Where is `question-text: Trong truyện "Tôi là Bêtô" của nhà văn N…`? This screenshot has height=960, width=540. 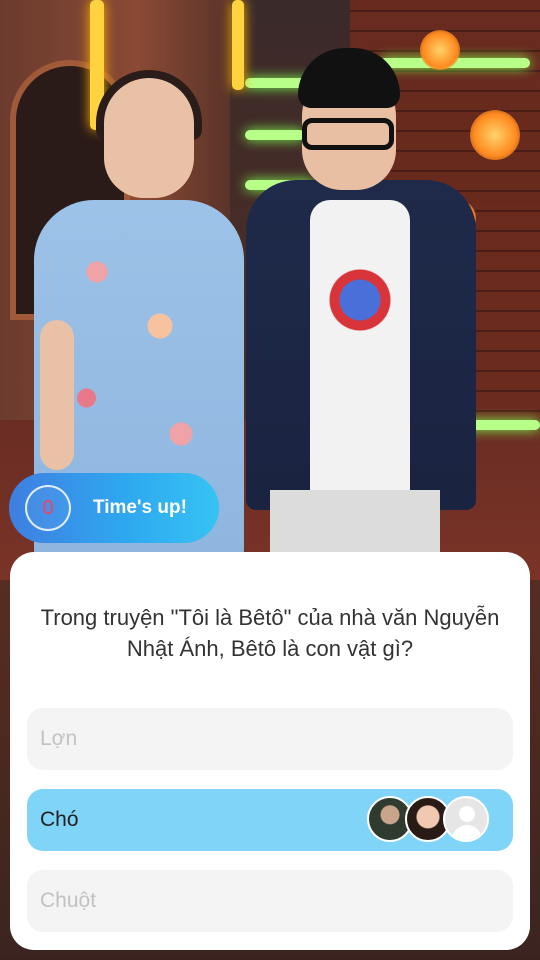
question-text: Trong truyện "Tôi là Bêtô" của nhà văn N… is located at coordinates (270, 633).